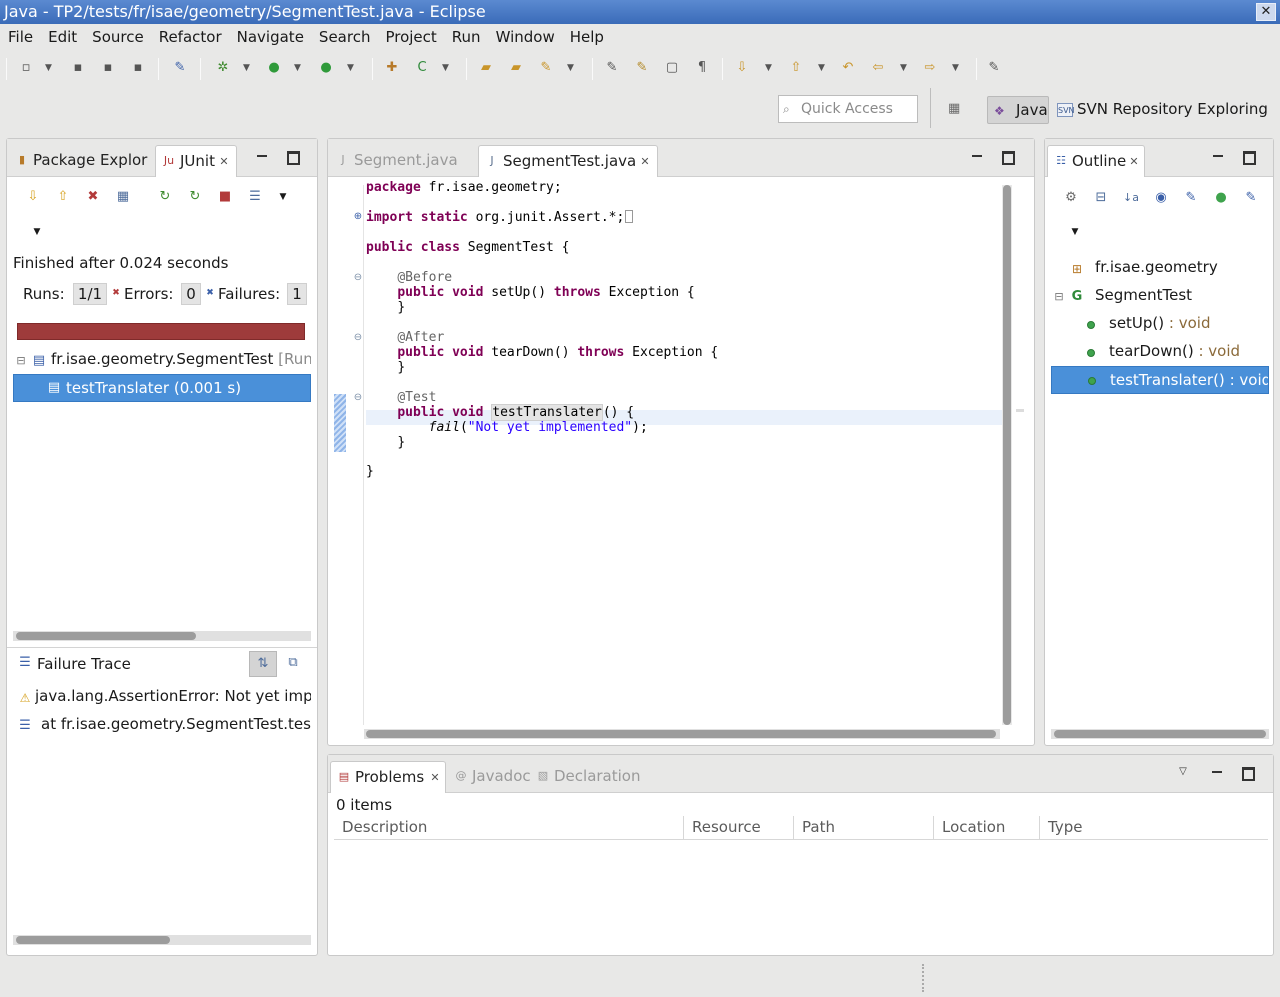 Image resolution: width=1280 pixels, height=997 pixels. Describe the element at coordinates (957, 68) in the screenshot. I see `forward-dropdown-icon: ▼` at that location.